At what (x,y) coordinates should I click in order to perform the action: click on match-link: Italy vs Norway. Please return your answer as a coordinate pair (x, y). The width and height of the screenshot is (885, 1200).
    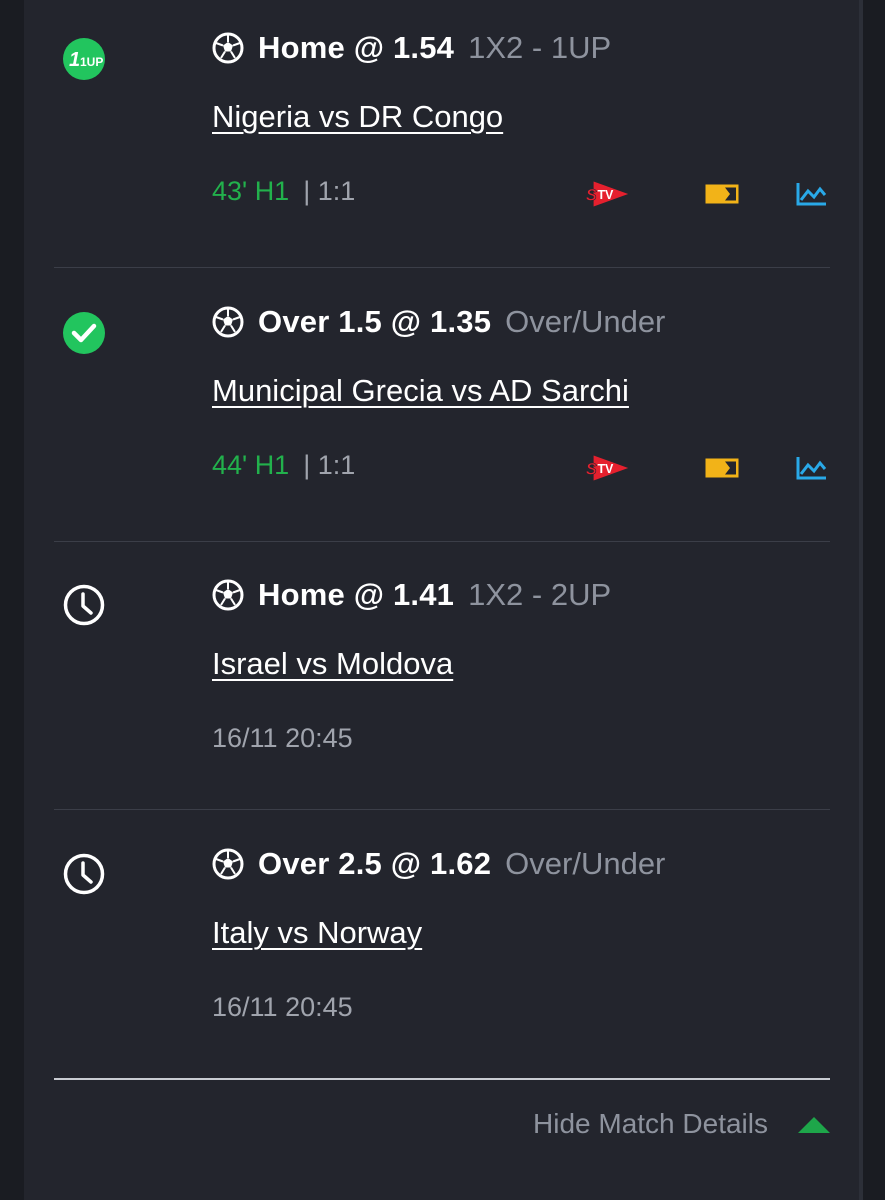
    Looking at the image, I should click on (317, 933).